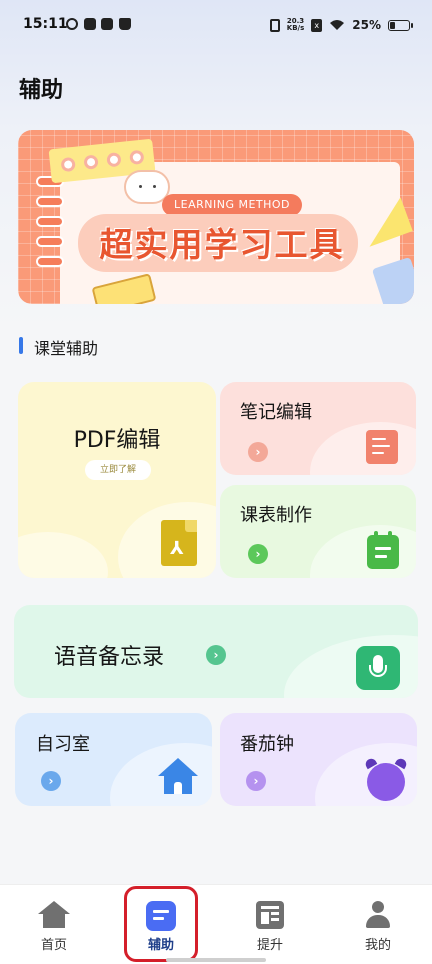 This screenshot has height=964, width=432. What do you see at coordinates (107, 24) in the screenshot?
I see `notification-message-icon` at bounding box center [107, 24].